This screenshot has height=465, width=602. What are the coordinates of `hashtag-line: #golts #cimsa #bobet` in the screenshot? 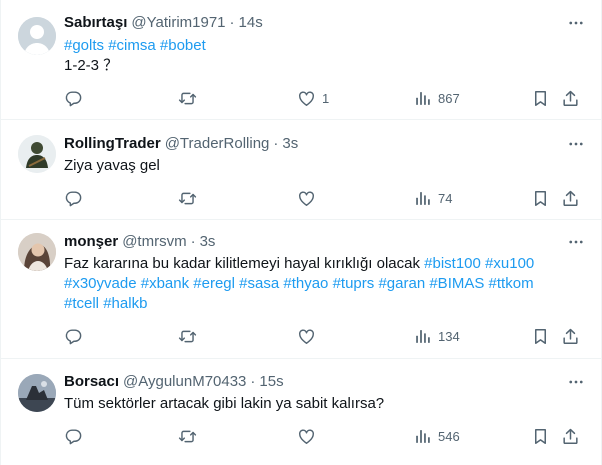 It's located at (324, 46).